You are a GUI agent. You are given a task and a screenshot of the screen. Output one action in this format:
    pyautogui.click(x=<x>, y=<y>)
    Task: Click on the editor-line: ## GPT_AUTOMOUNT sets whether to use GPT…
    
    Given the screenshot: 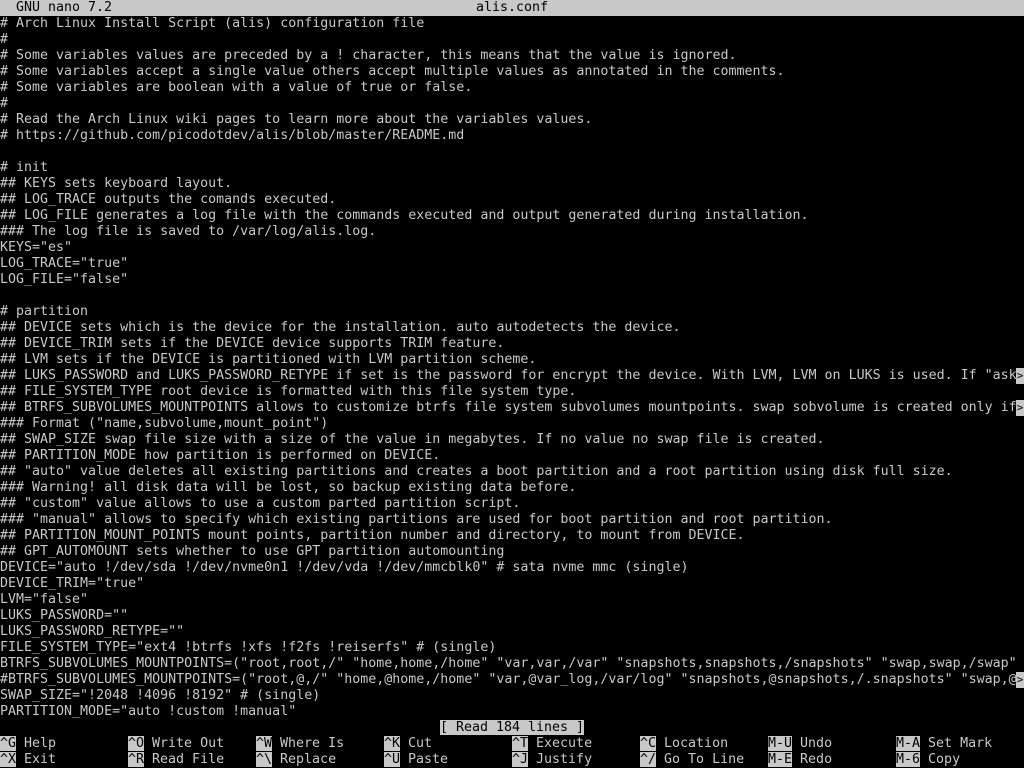 What is the action you would take?
    pyautogui.click(x=512, y=552)
    